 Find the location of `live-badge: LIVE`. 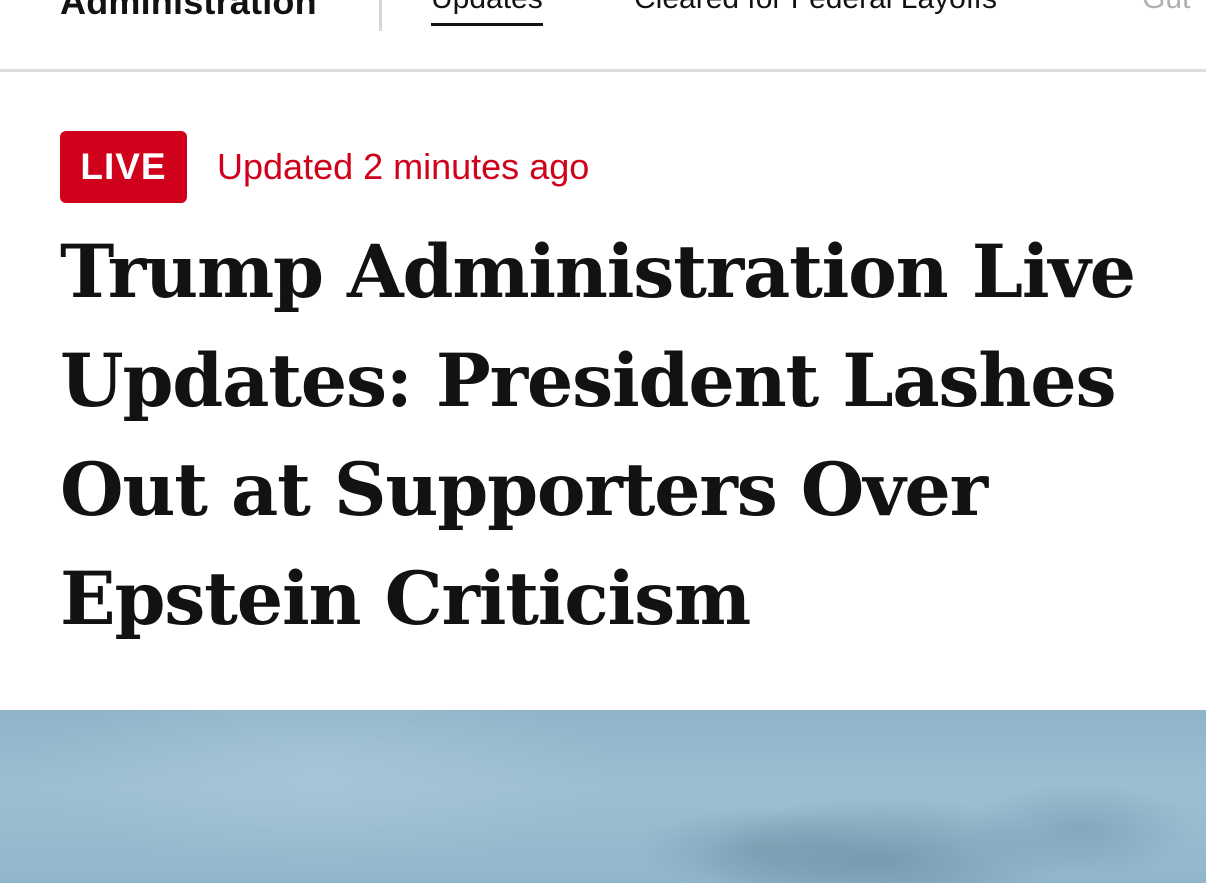

live-badge: LIVE is located at coordinates (123, 167).